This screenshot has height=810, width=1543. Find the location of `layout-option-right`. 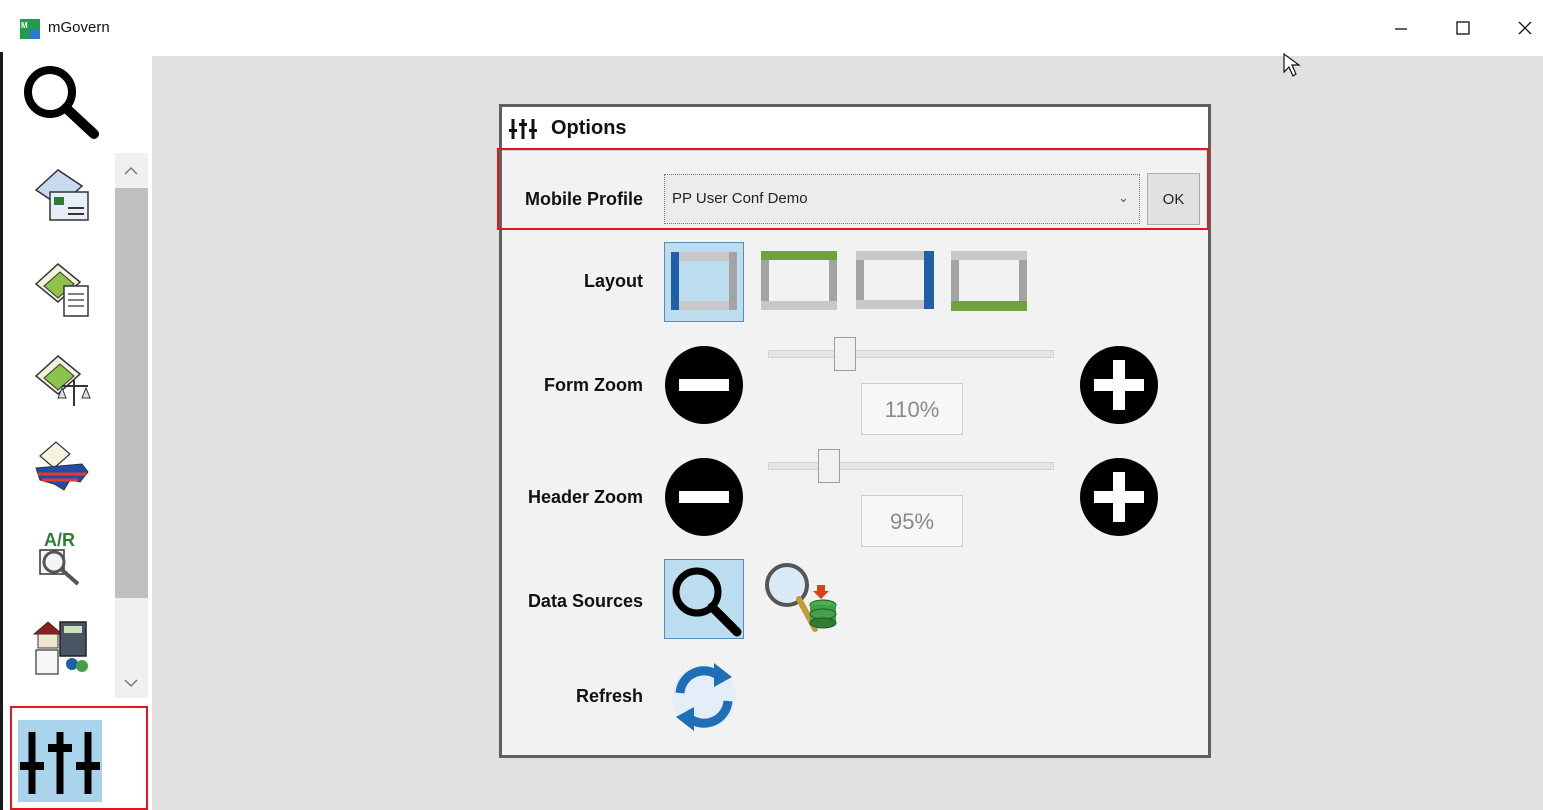

layout-option-right is located at coordinates (894, 282).